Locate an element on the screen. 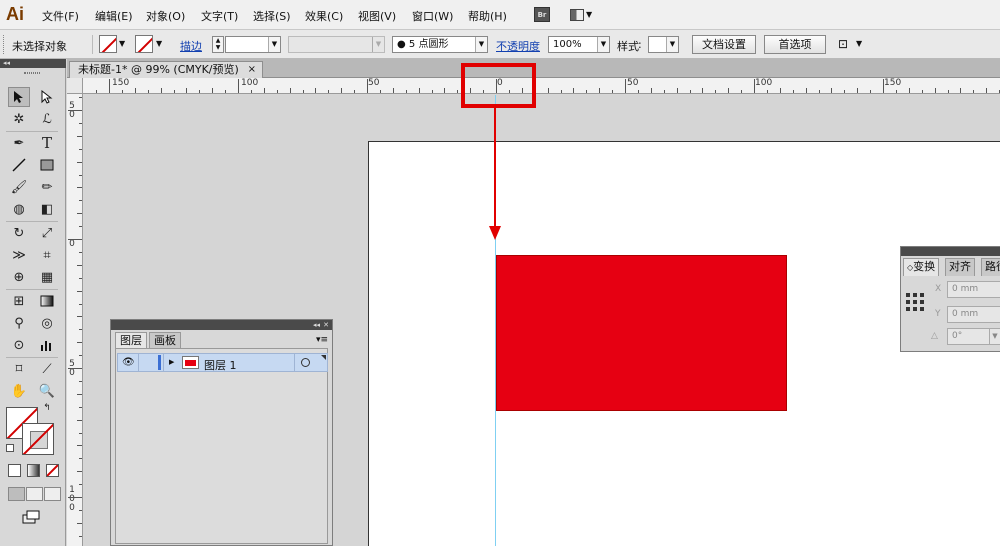  draw-normal-icon is located at coordinates (16, 494).